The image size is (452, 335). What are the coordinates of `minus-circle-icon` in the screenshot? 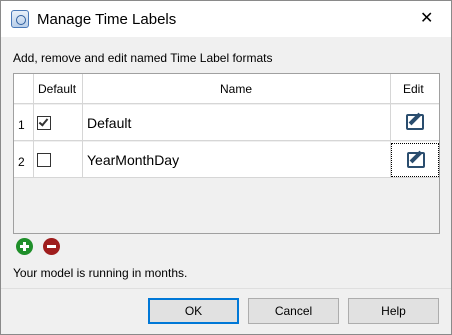 It's located at (51, 246).